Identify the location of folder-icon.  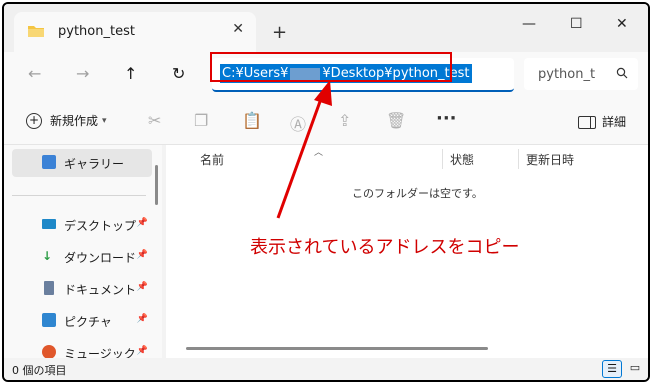
(36, 31).